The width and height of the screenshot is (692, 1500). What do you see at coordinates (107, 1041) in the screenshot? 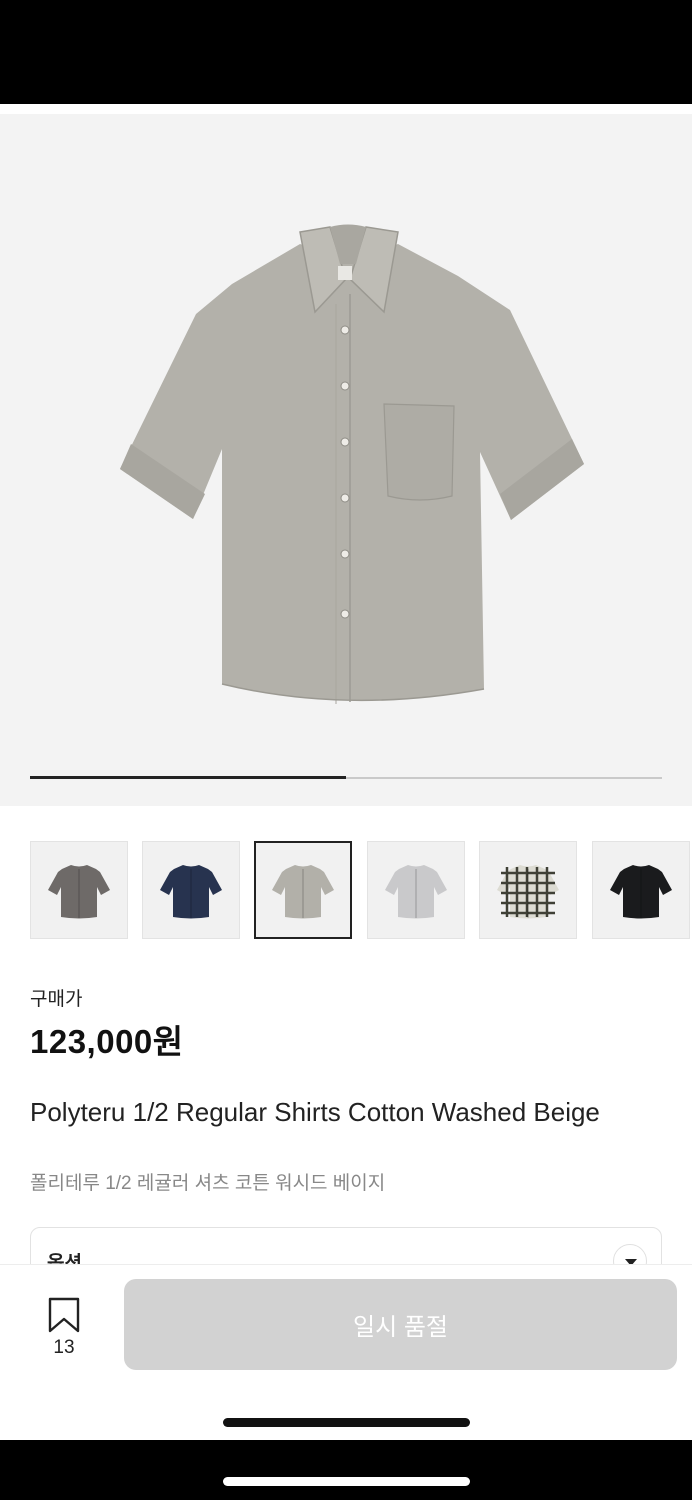
I see `price: 123,000원` at bounding box center [107, 1041].